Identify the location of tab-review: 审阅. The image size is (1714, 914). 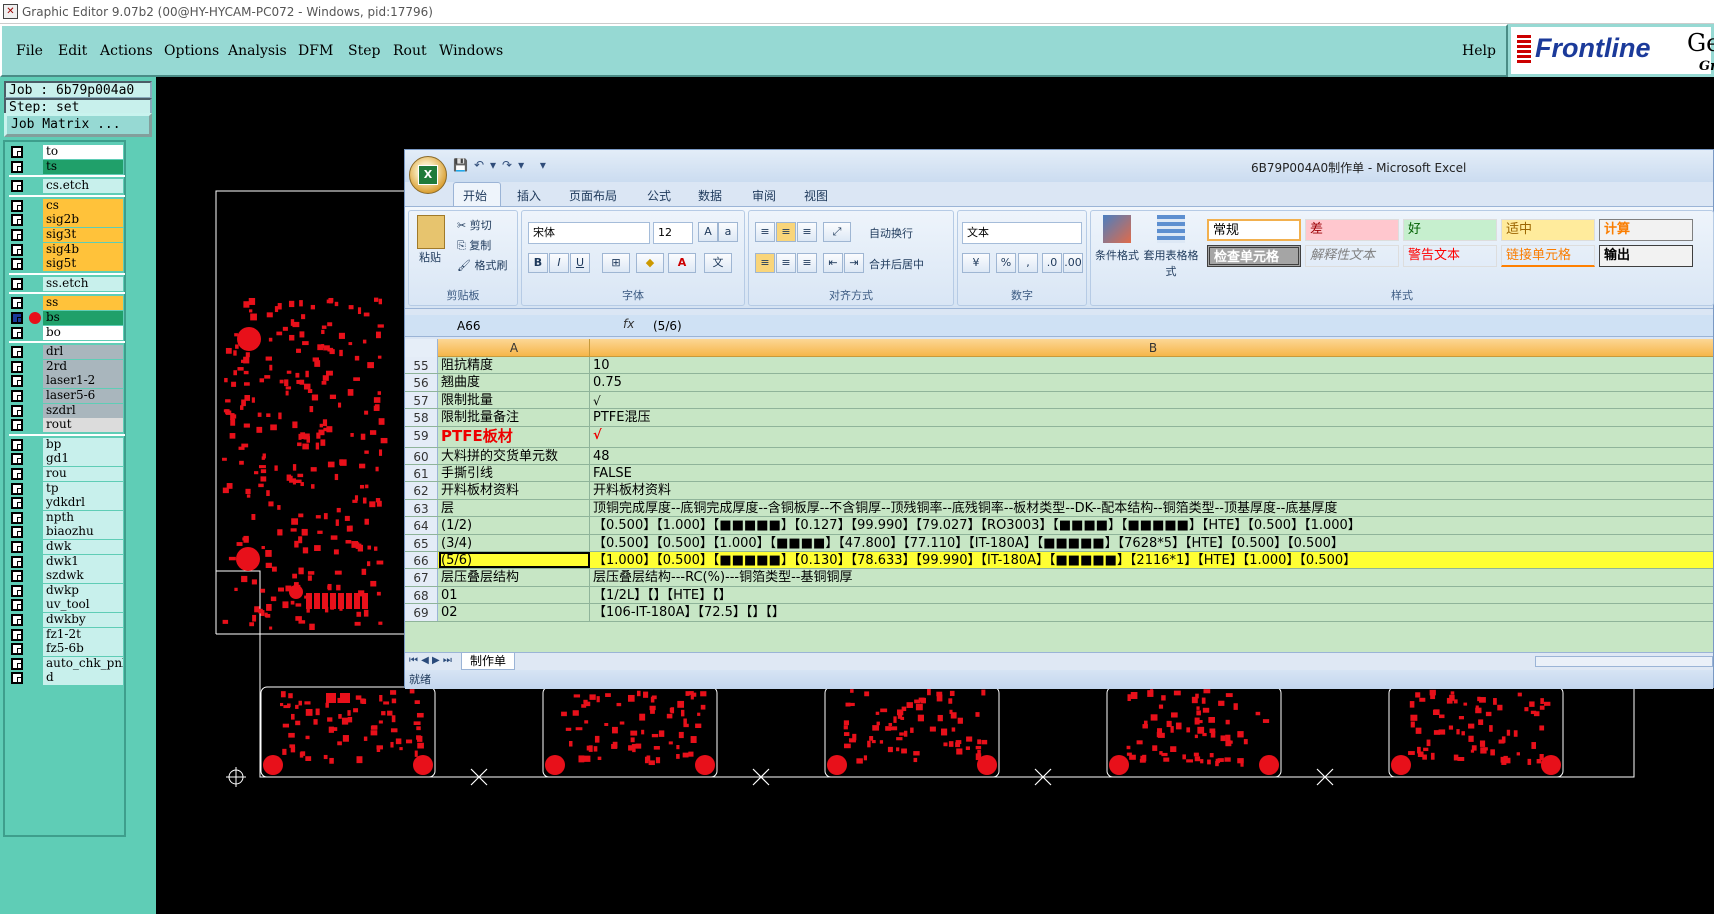
(764, 195).